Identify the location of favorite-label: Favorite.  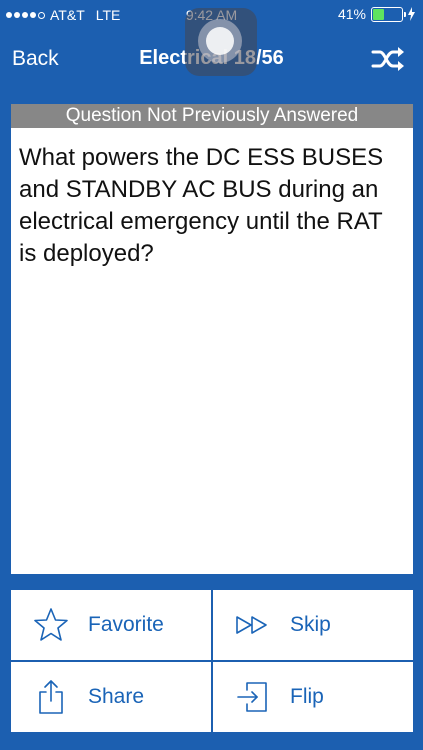
(126, 624).